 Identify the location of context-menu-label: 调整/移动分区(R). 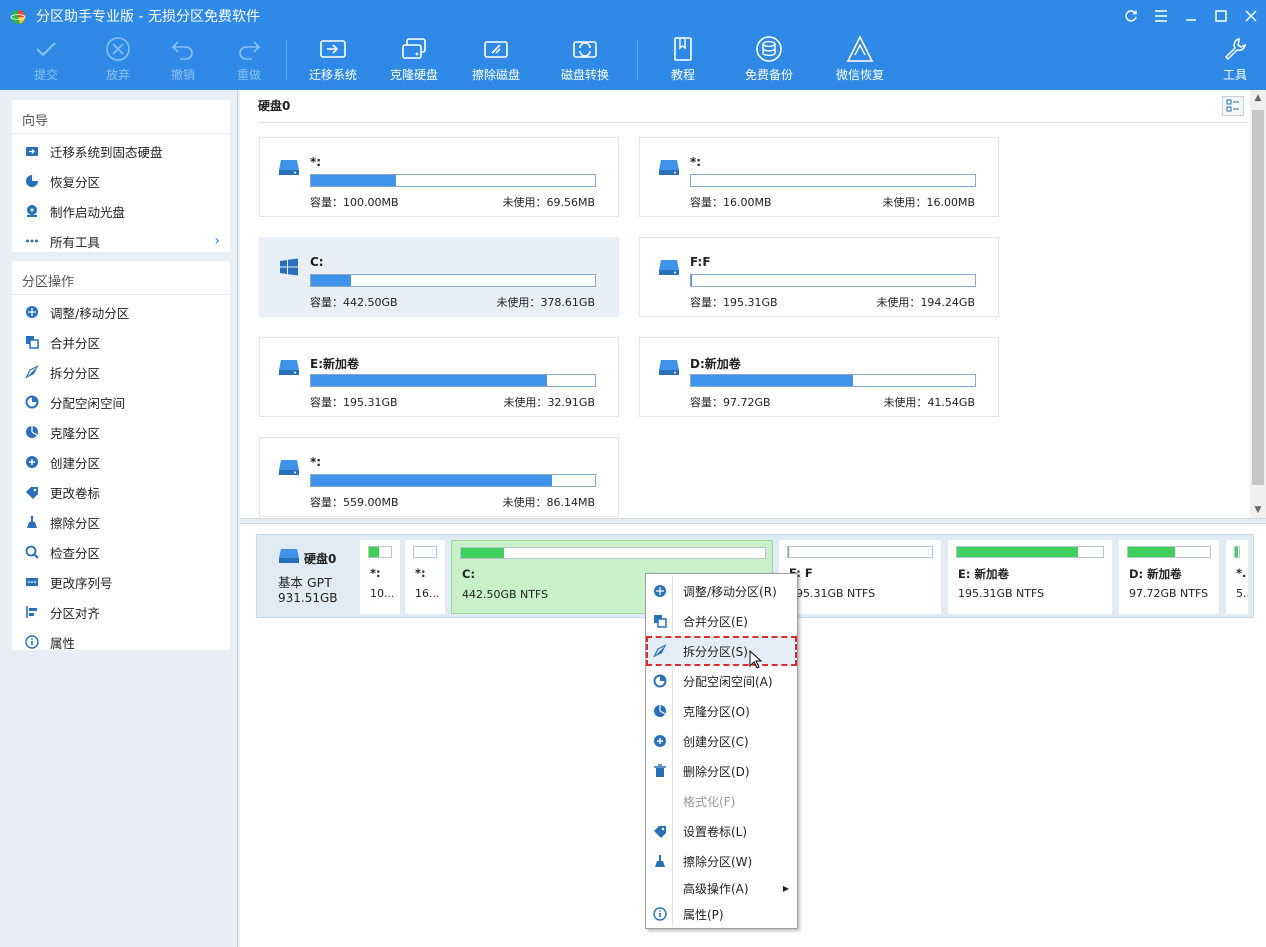
(730, 591).